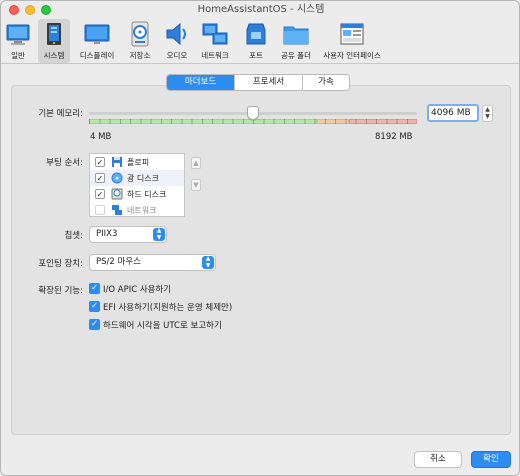 The height and width of the screenshot is (476, 520). Describe the element at coordinates (143, 178) in the screenshot. I see `boot-item-label: 광 디스크` at that location.